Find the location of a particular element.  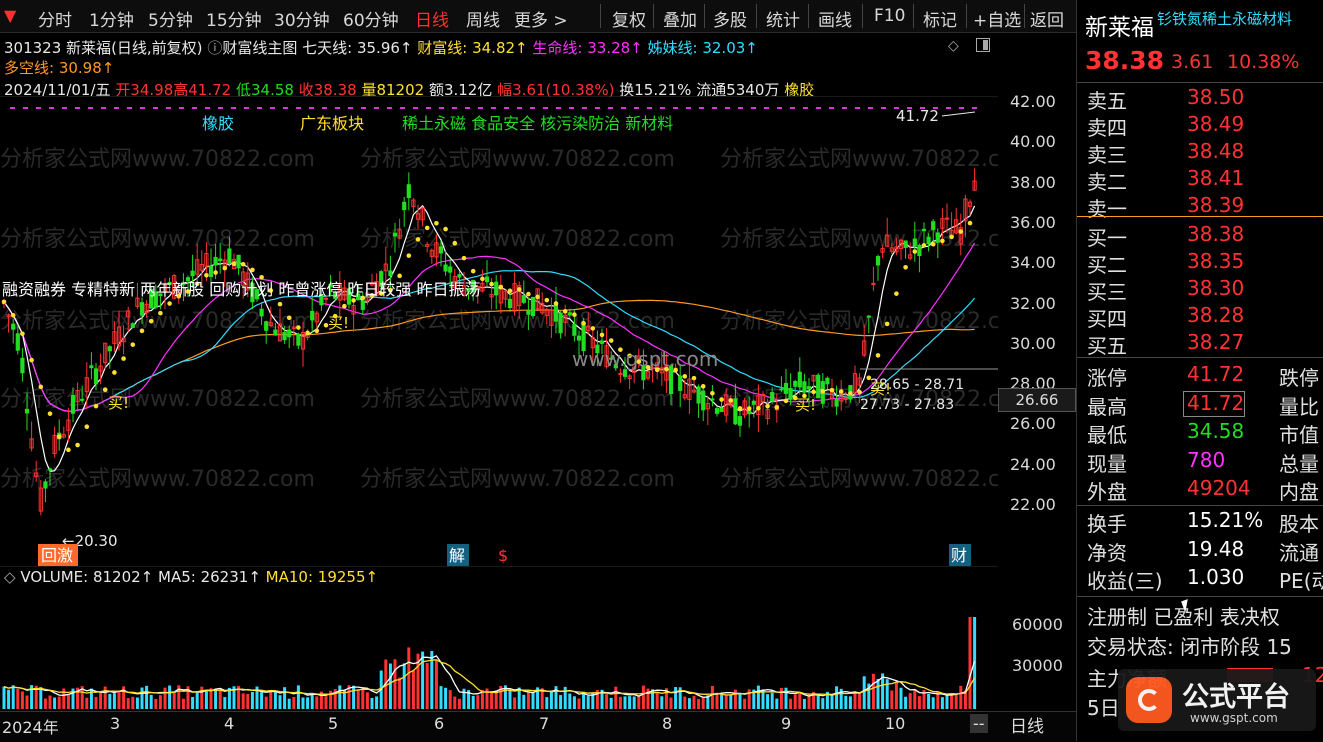

volume-axis: 60000 30000 is located at coordinates (1037, 638).